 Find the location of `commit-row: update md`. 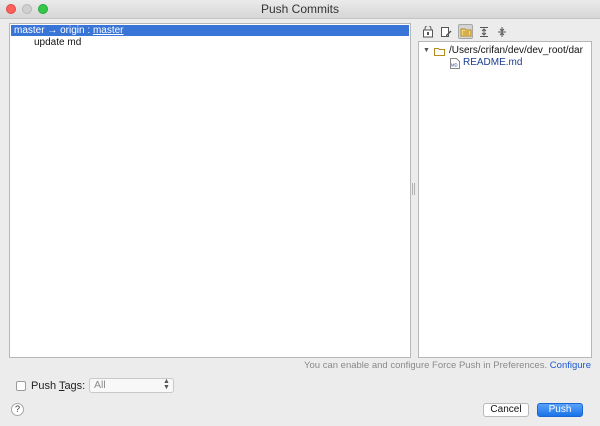

commit-row: update md is located at coordinates (57, 42).